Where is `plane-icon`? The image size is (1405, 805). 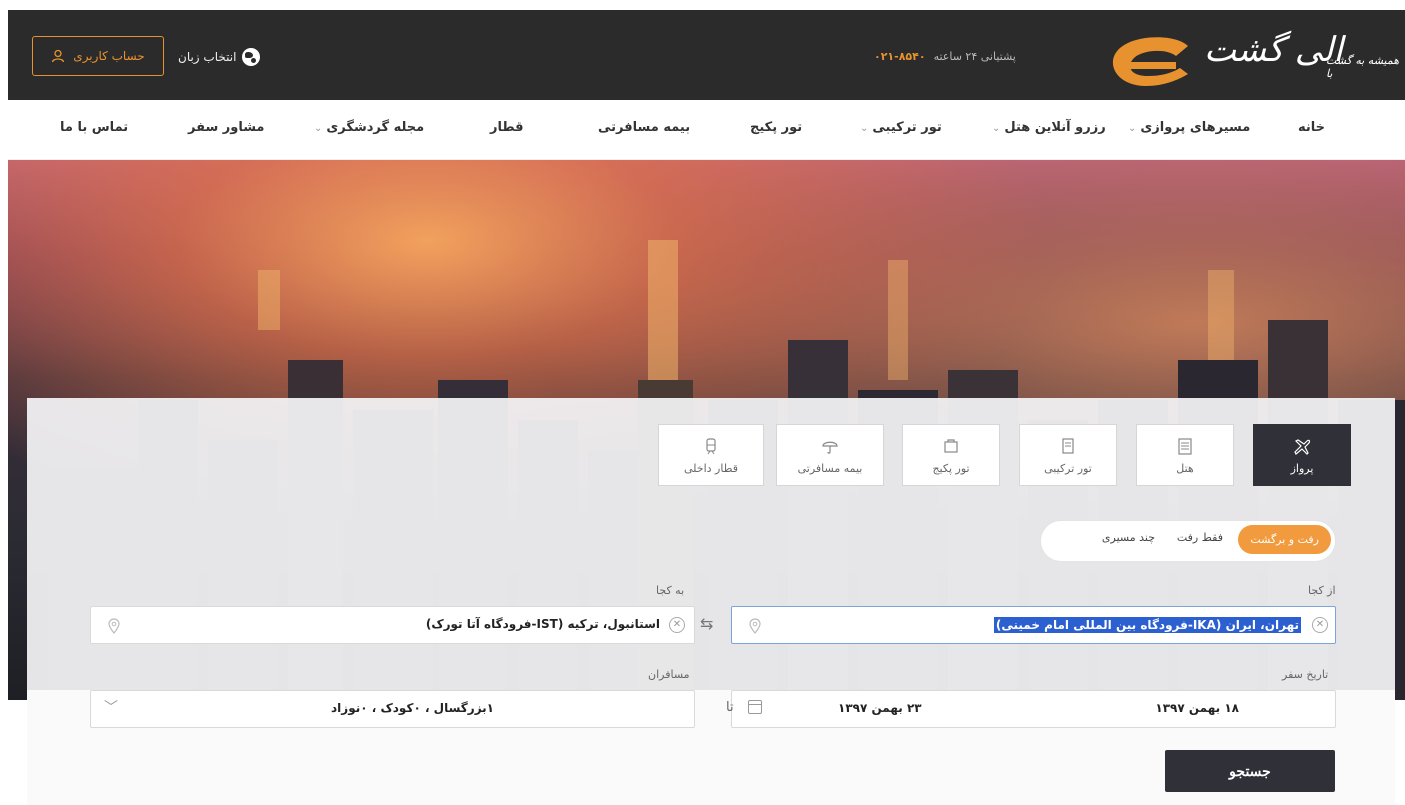 plane-icon is located at coordinates (1302, 446).